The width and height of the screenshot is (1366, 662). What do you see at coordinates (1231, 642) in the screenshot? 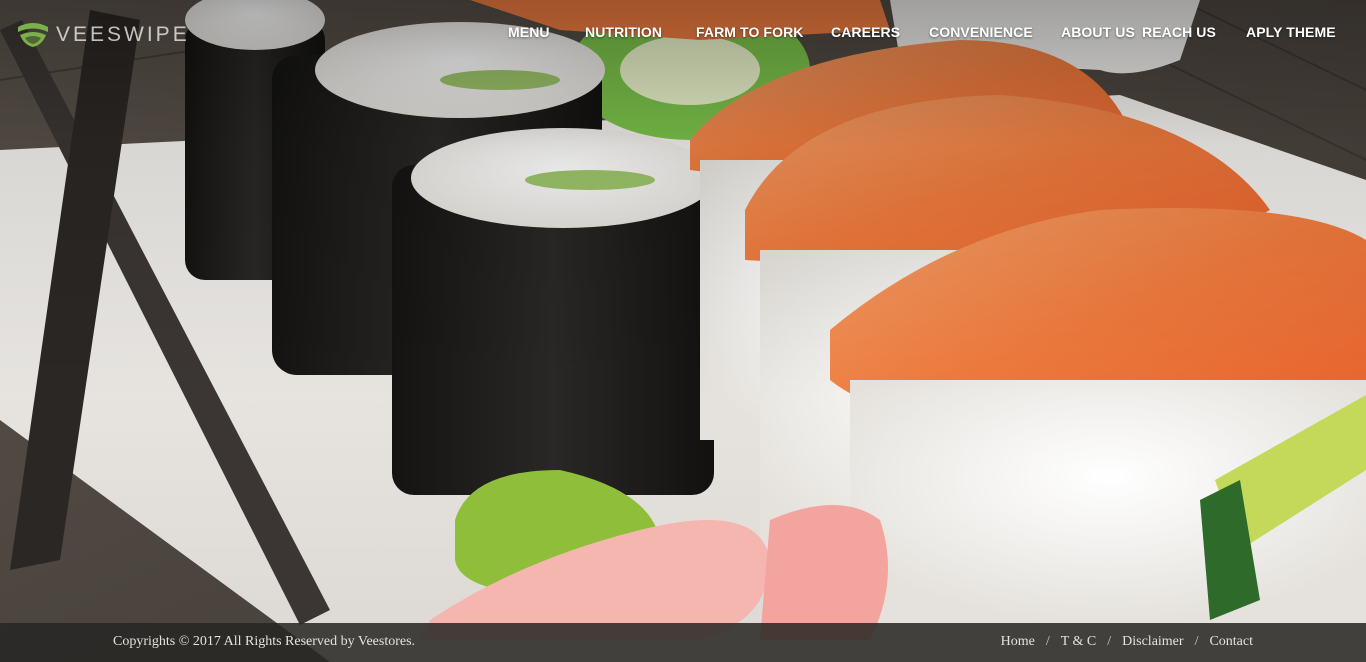
I see `footer-link-contact: Contact` at bounding box center [1231, 642].